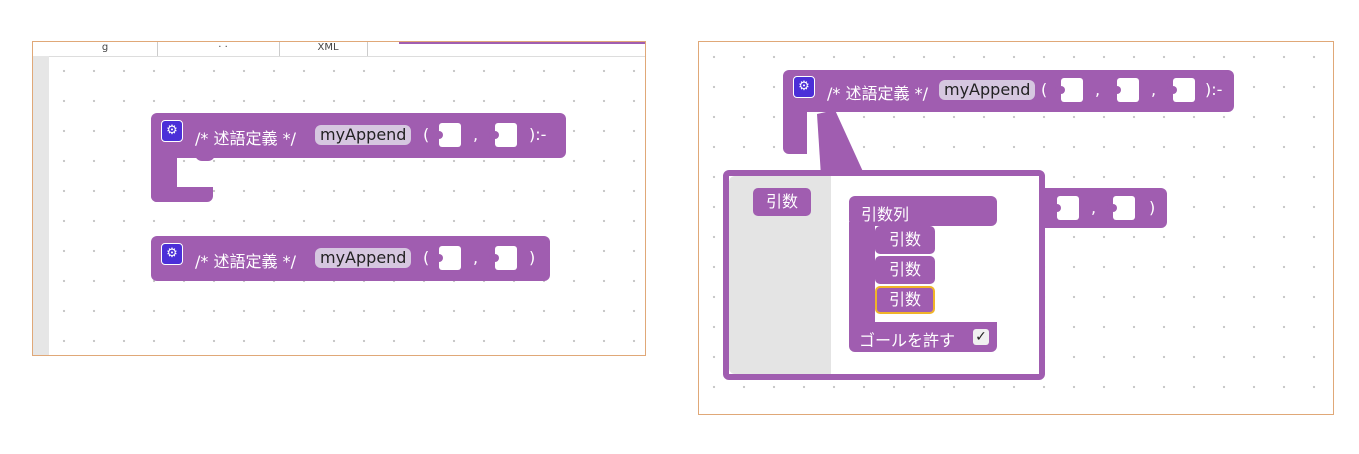 The height and width of the screenshot is (454, 1359). What do you see at coordinates (905, 300) in the screenshot?
I see `argument-item-3-selected: 引数` at bounding box center [905, 300].